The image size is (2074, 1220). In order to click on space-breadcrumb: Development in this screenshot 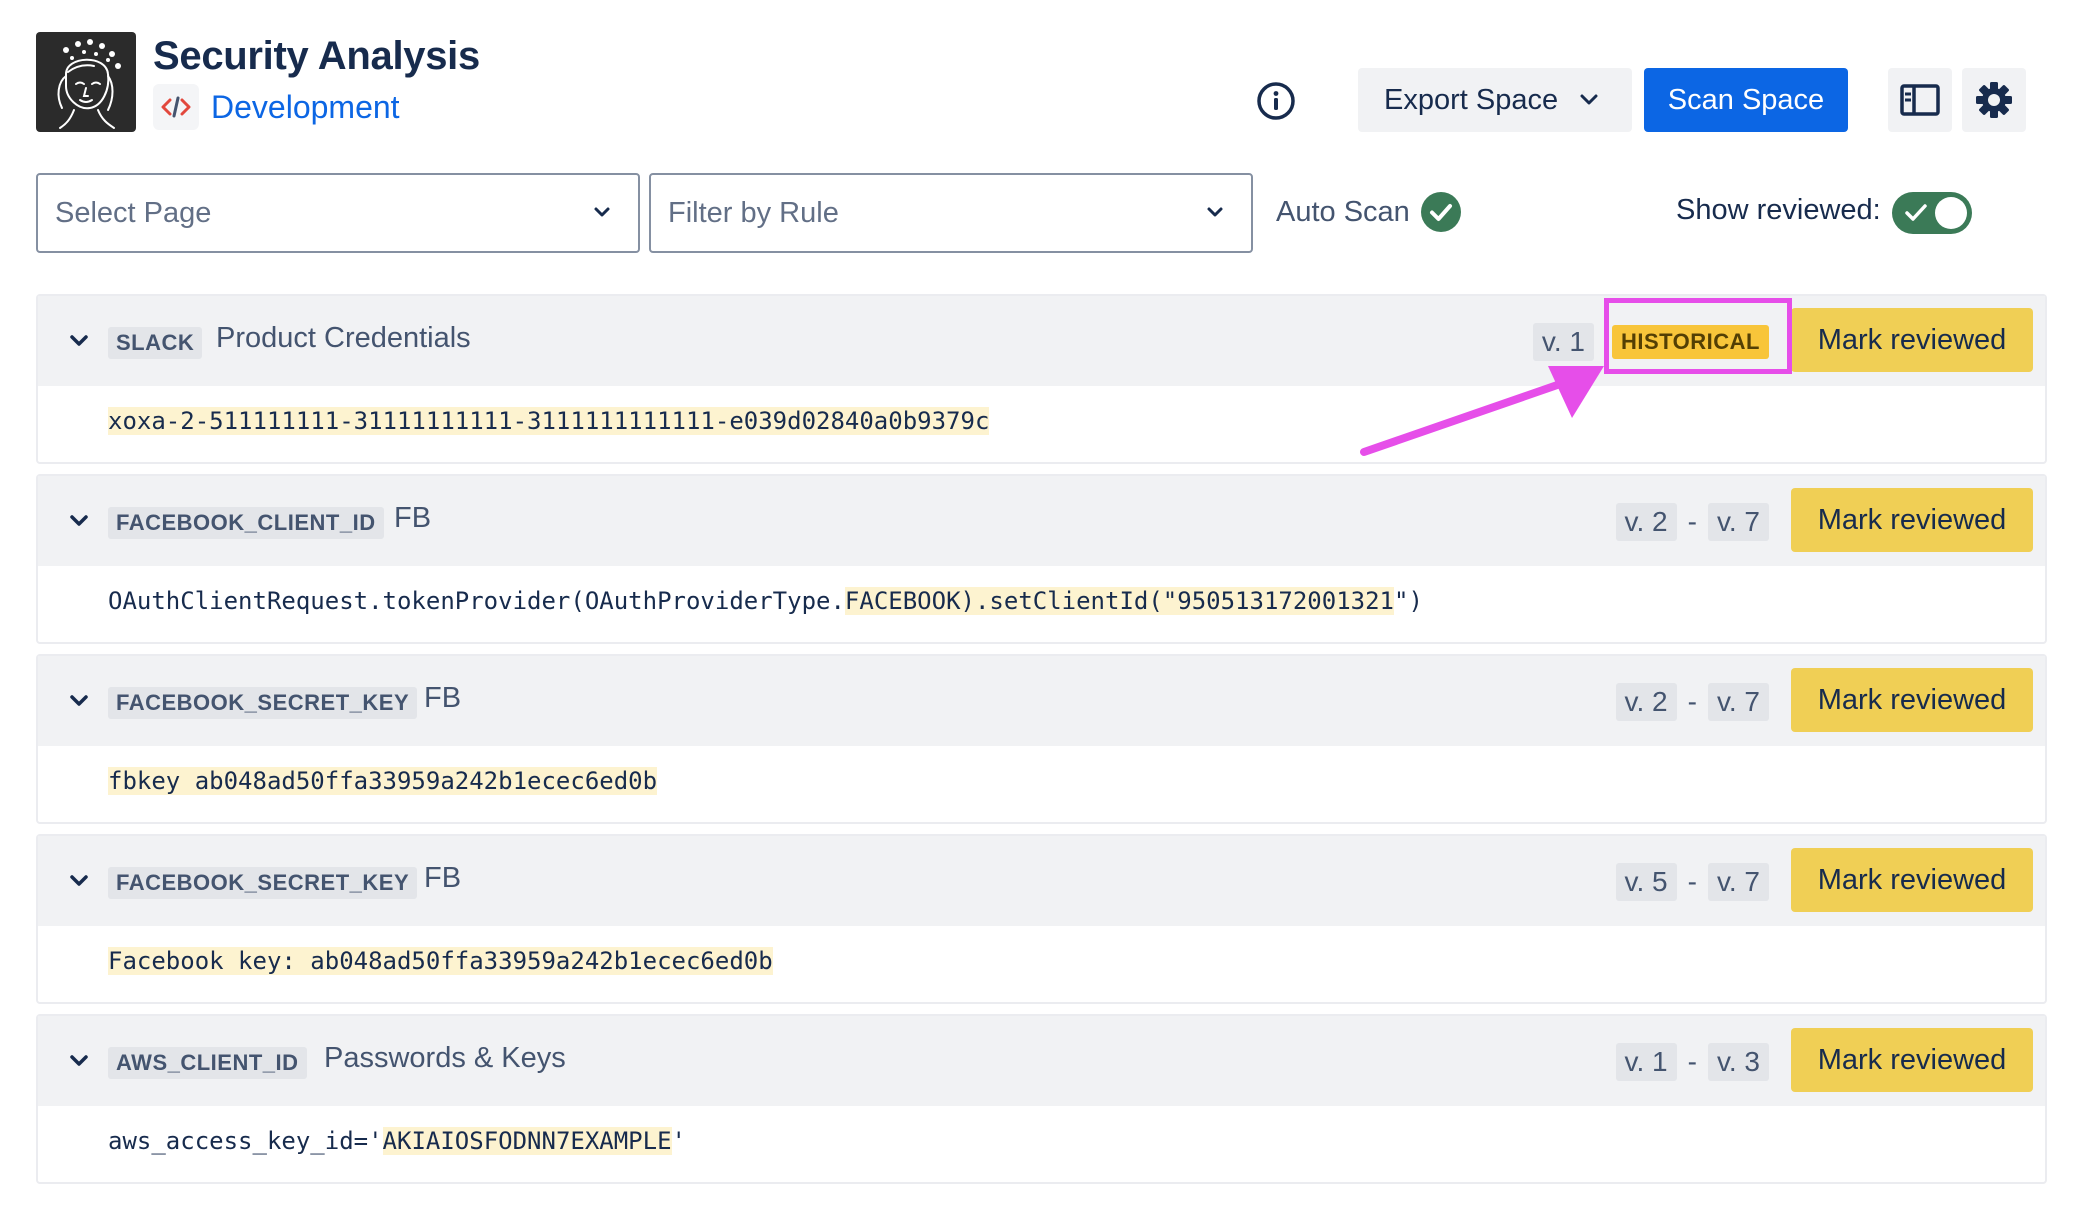, I will do `click(276, 107)`.